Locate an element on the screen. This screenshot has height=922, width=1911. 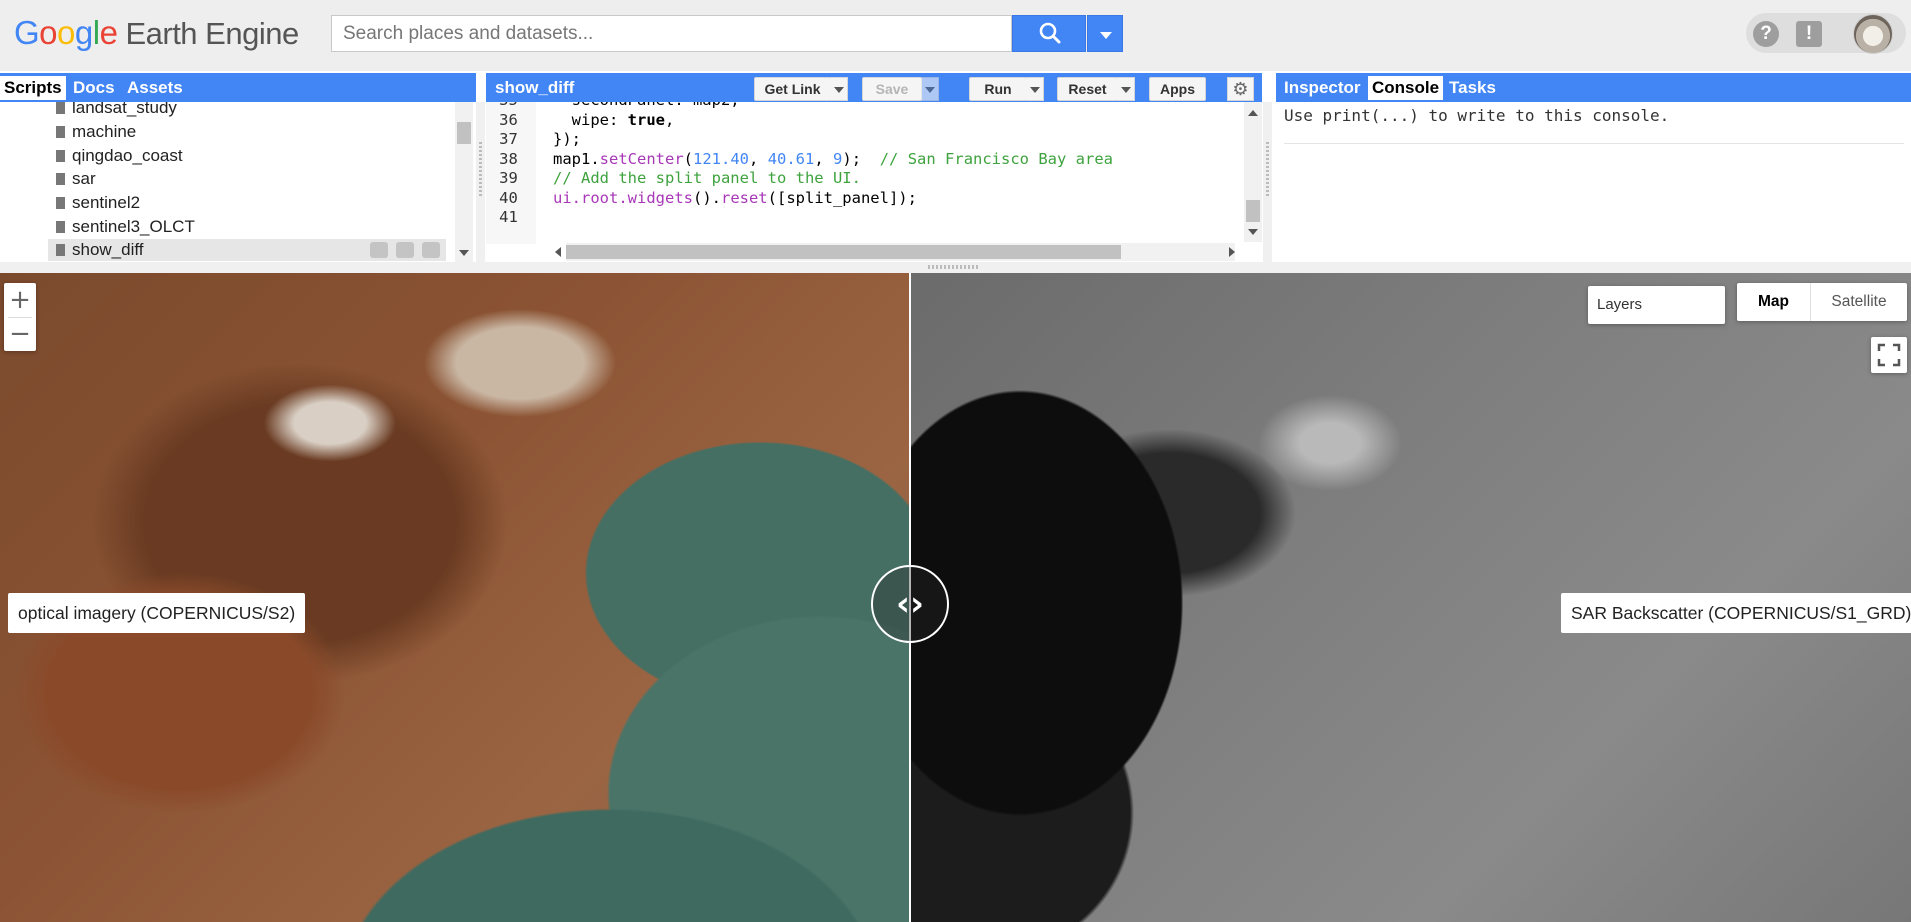
map-type-satellite-button: Satellite is located at coordinates (1858, 302).